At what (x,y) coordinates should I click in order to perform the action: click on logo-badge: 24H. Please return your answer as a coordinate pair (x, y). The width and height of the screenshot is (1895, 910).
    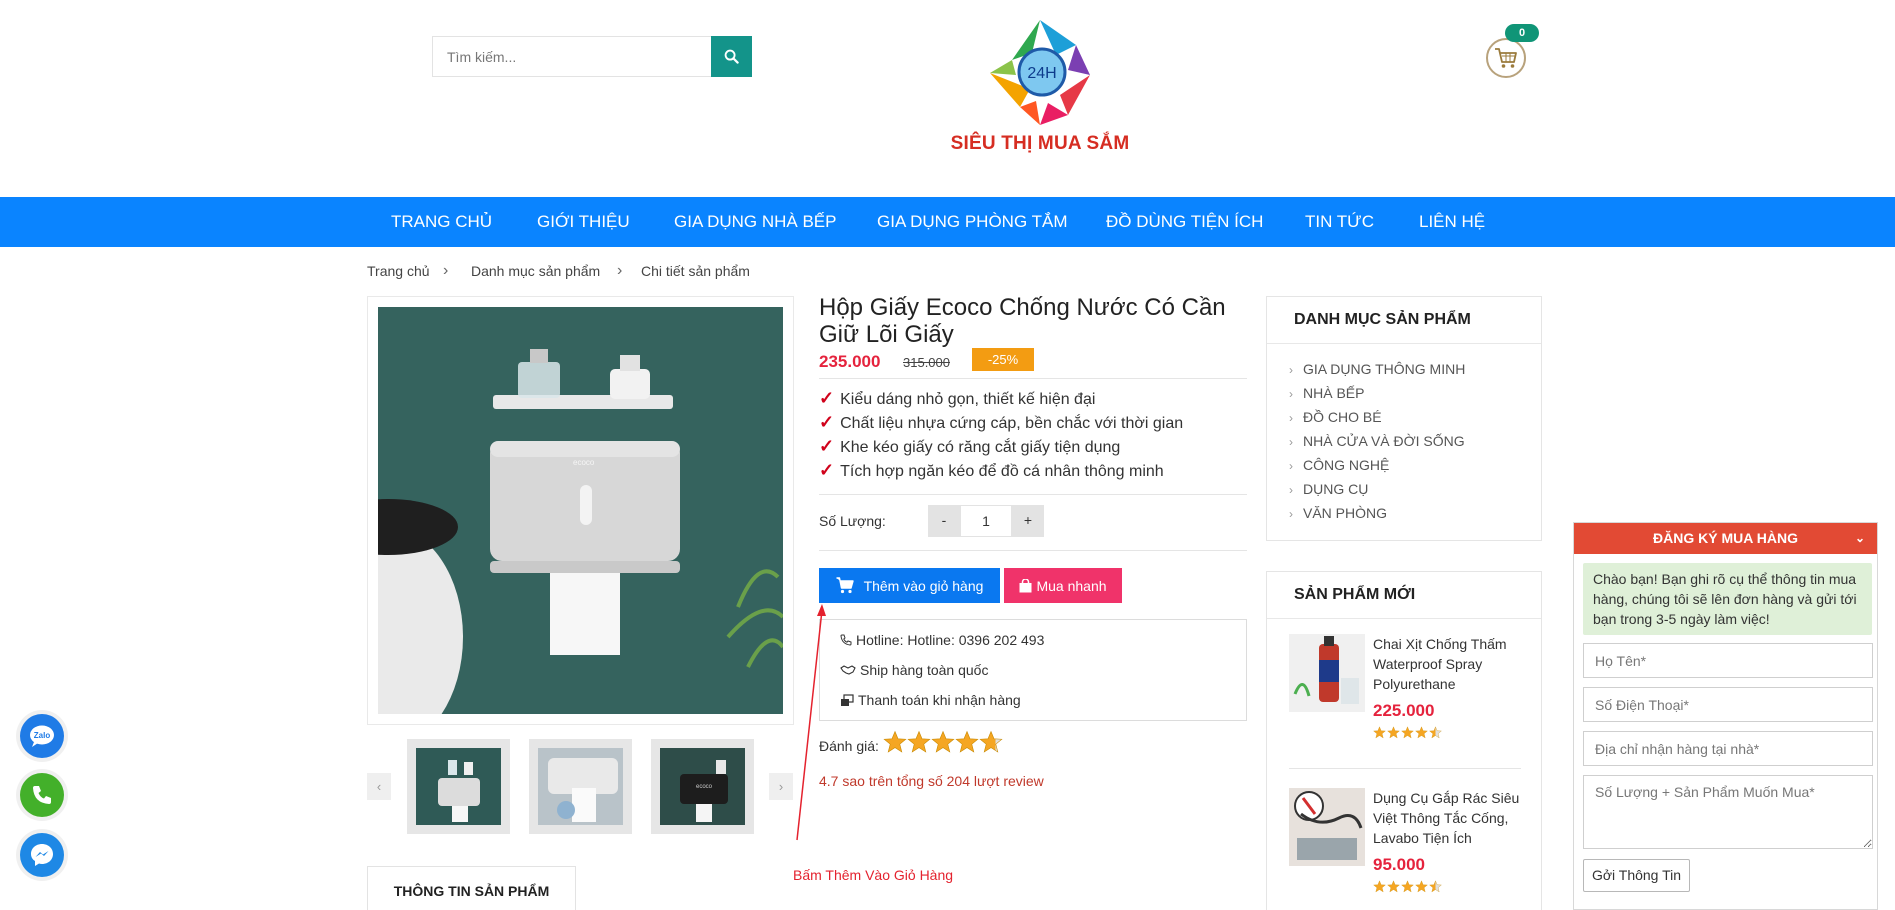
    Looking at the image, I should click on (1041, 73).